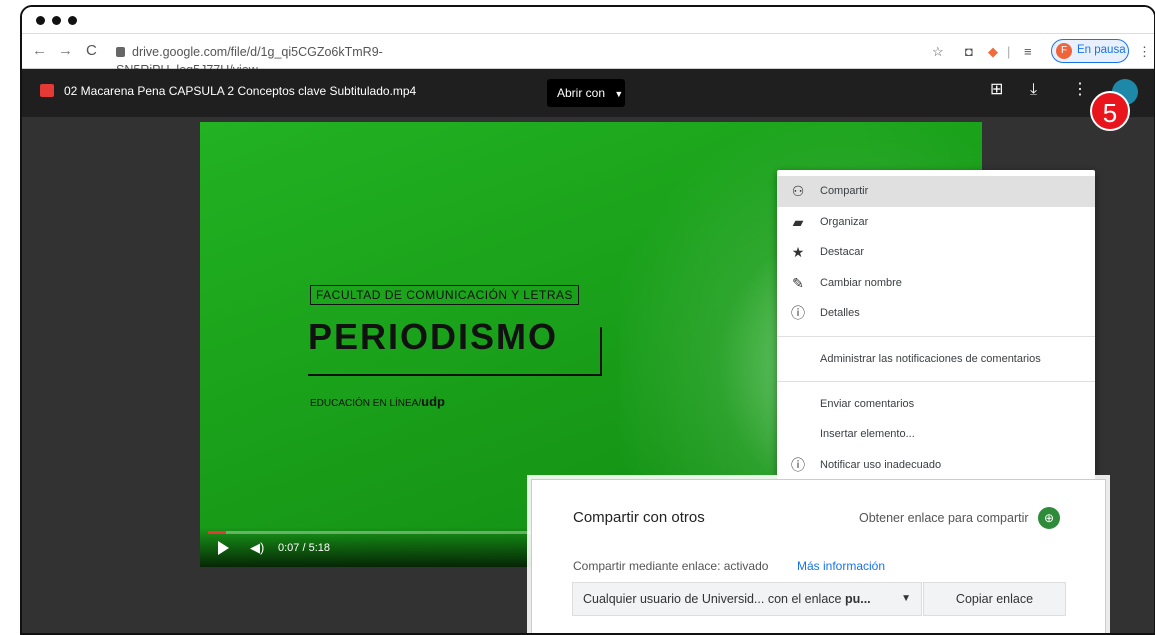 The image size is (1155, 635). What do you see at coordinates (1033, 90) in the screenshot?
I see `download-icon: ⤓` at bounding box center [1033, 90].